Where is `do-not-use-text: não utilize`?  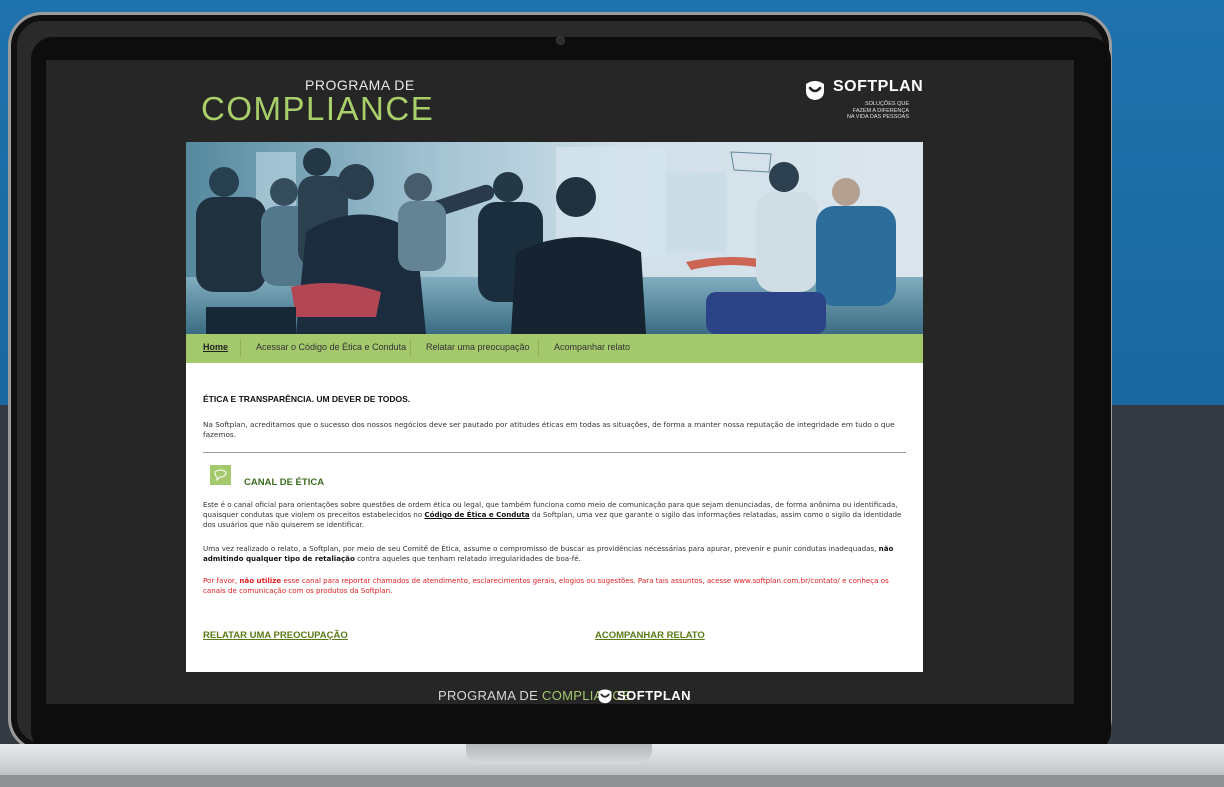
do-not-use-text: não utilize is located at coordinates (260, 580).